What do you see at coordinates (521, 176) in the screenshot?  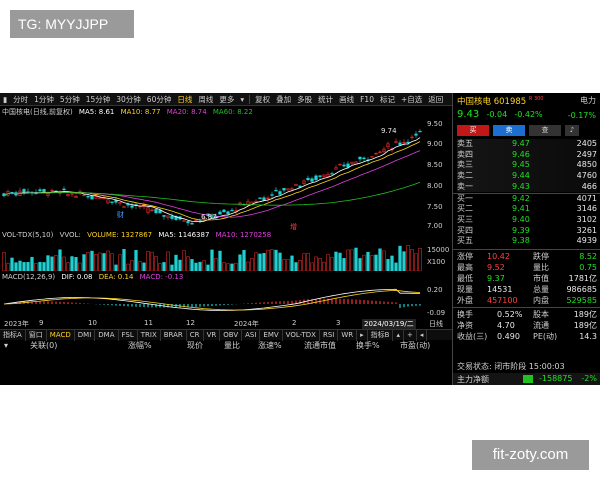 I see `order-price: 9.44` at bounding box center [521, 176].